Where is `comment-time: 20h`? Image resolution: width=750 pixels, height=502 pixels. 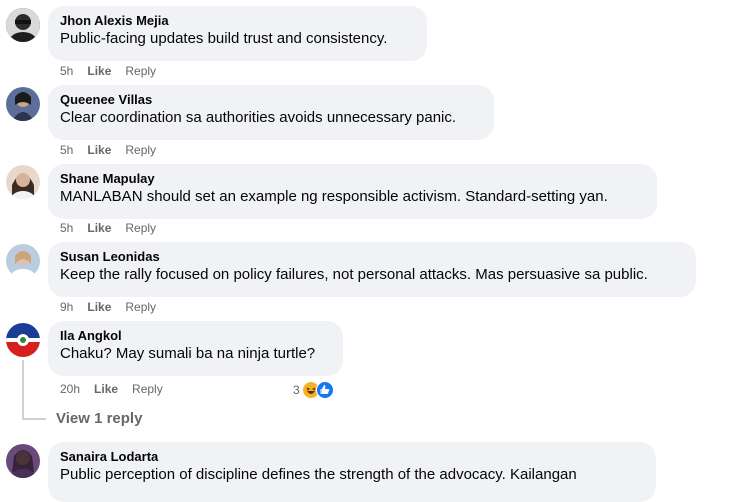
comment-time: 20h is located at coordinates (70, 389).